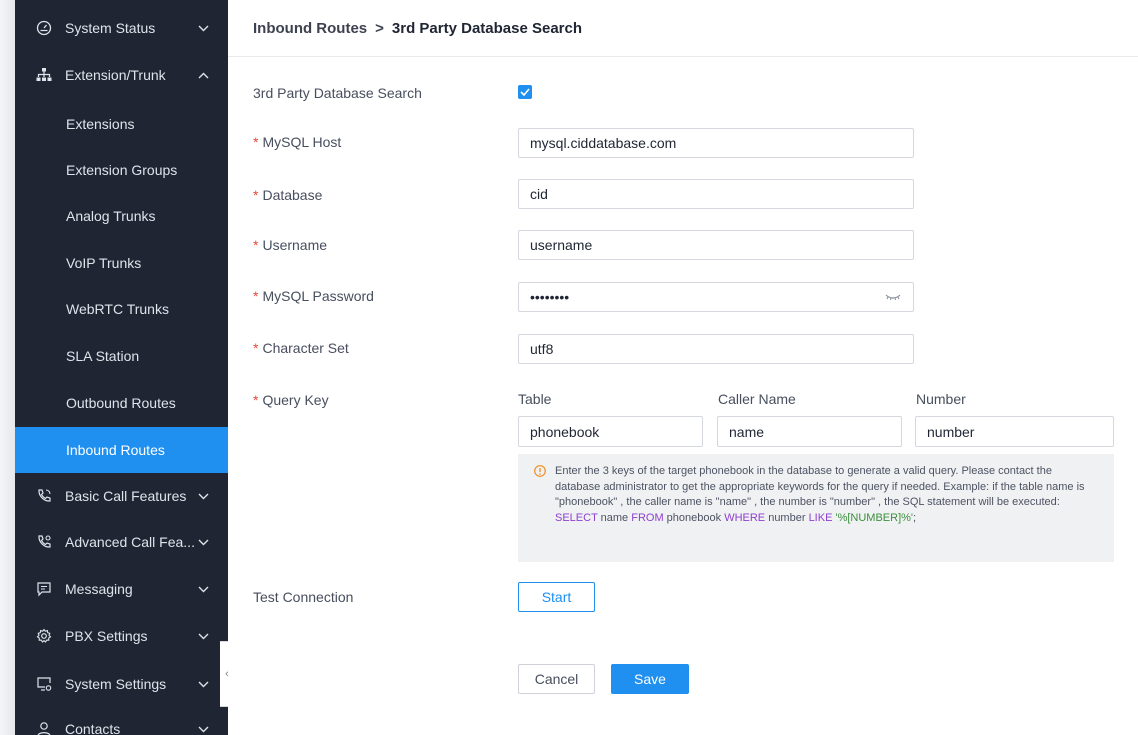 This screenshot has width=1138, height=735. I want to click on charset-label: * Character Set, so click(301, 348).